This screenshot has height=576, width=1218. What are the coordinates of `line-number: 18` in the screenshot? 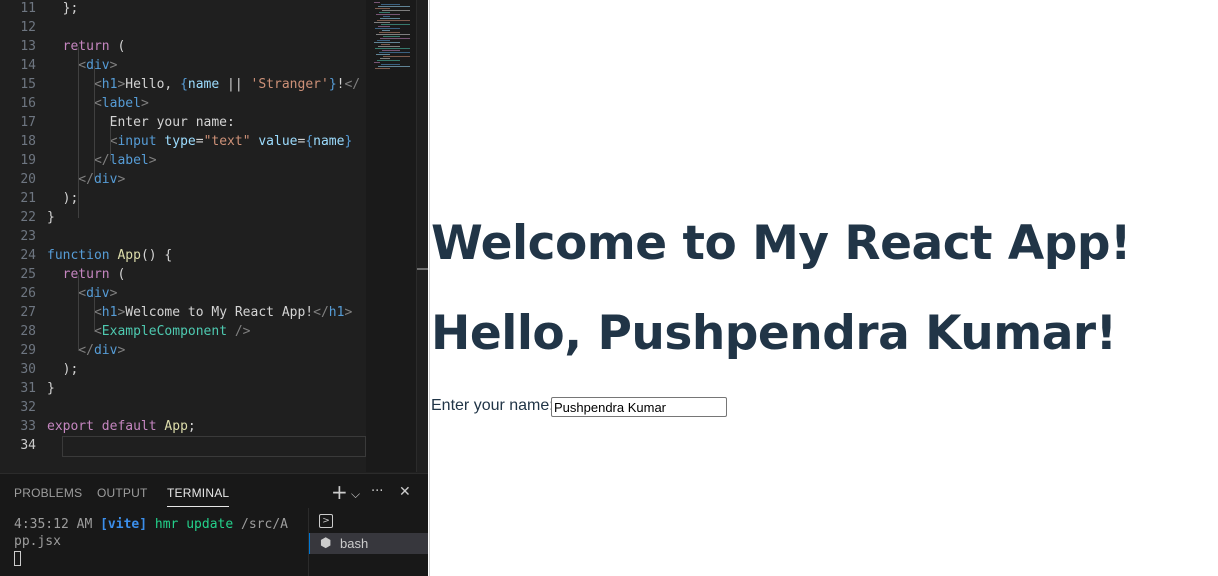 It's located at (28, 141).